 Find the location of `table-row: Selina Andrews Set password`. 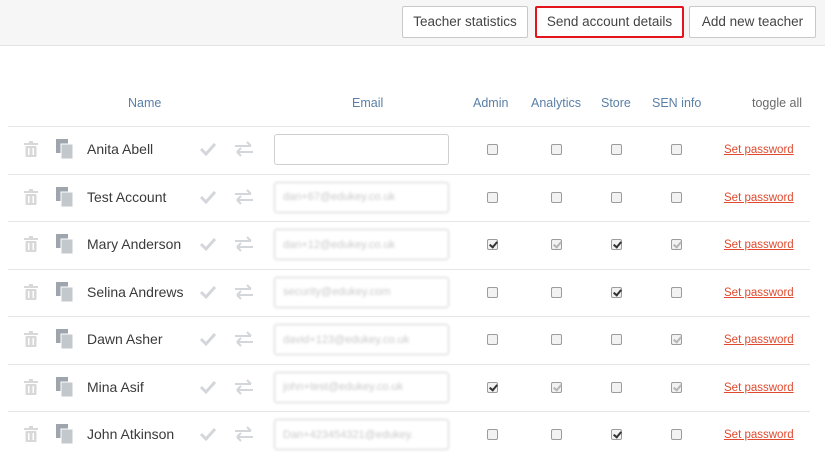

table-row: Selina Andrews Set password is located at coordinates (409, 292).